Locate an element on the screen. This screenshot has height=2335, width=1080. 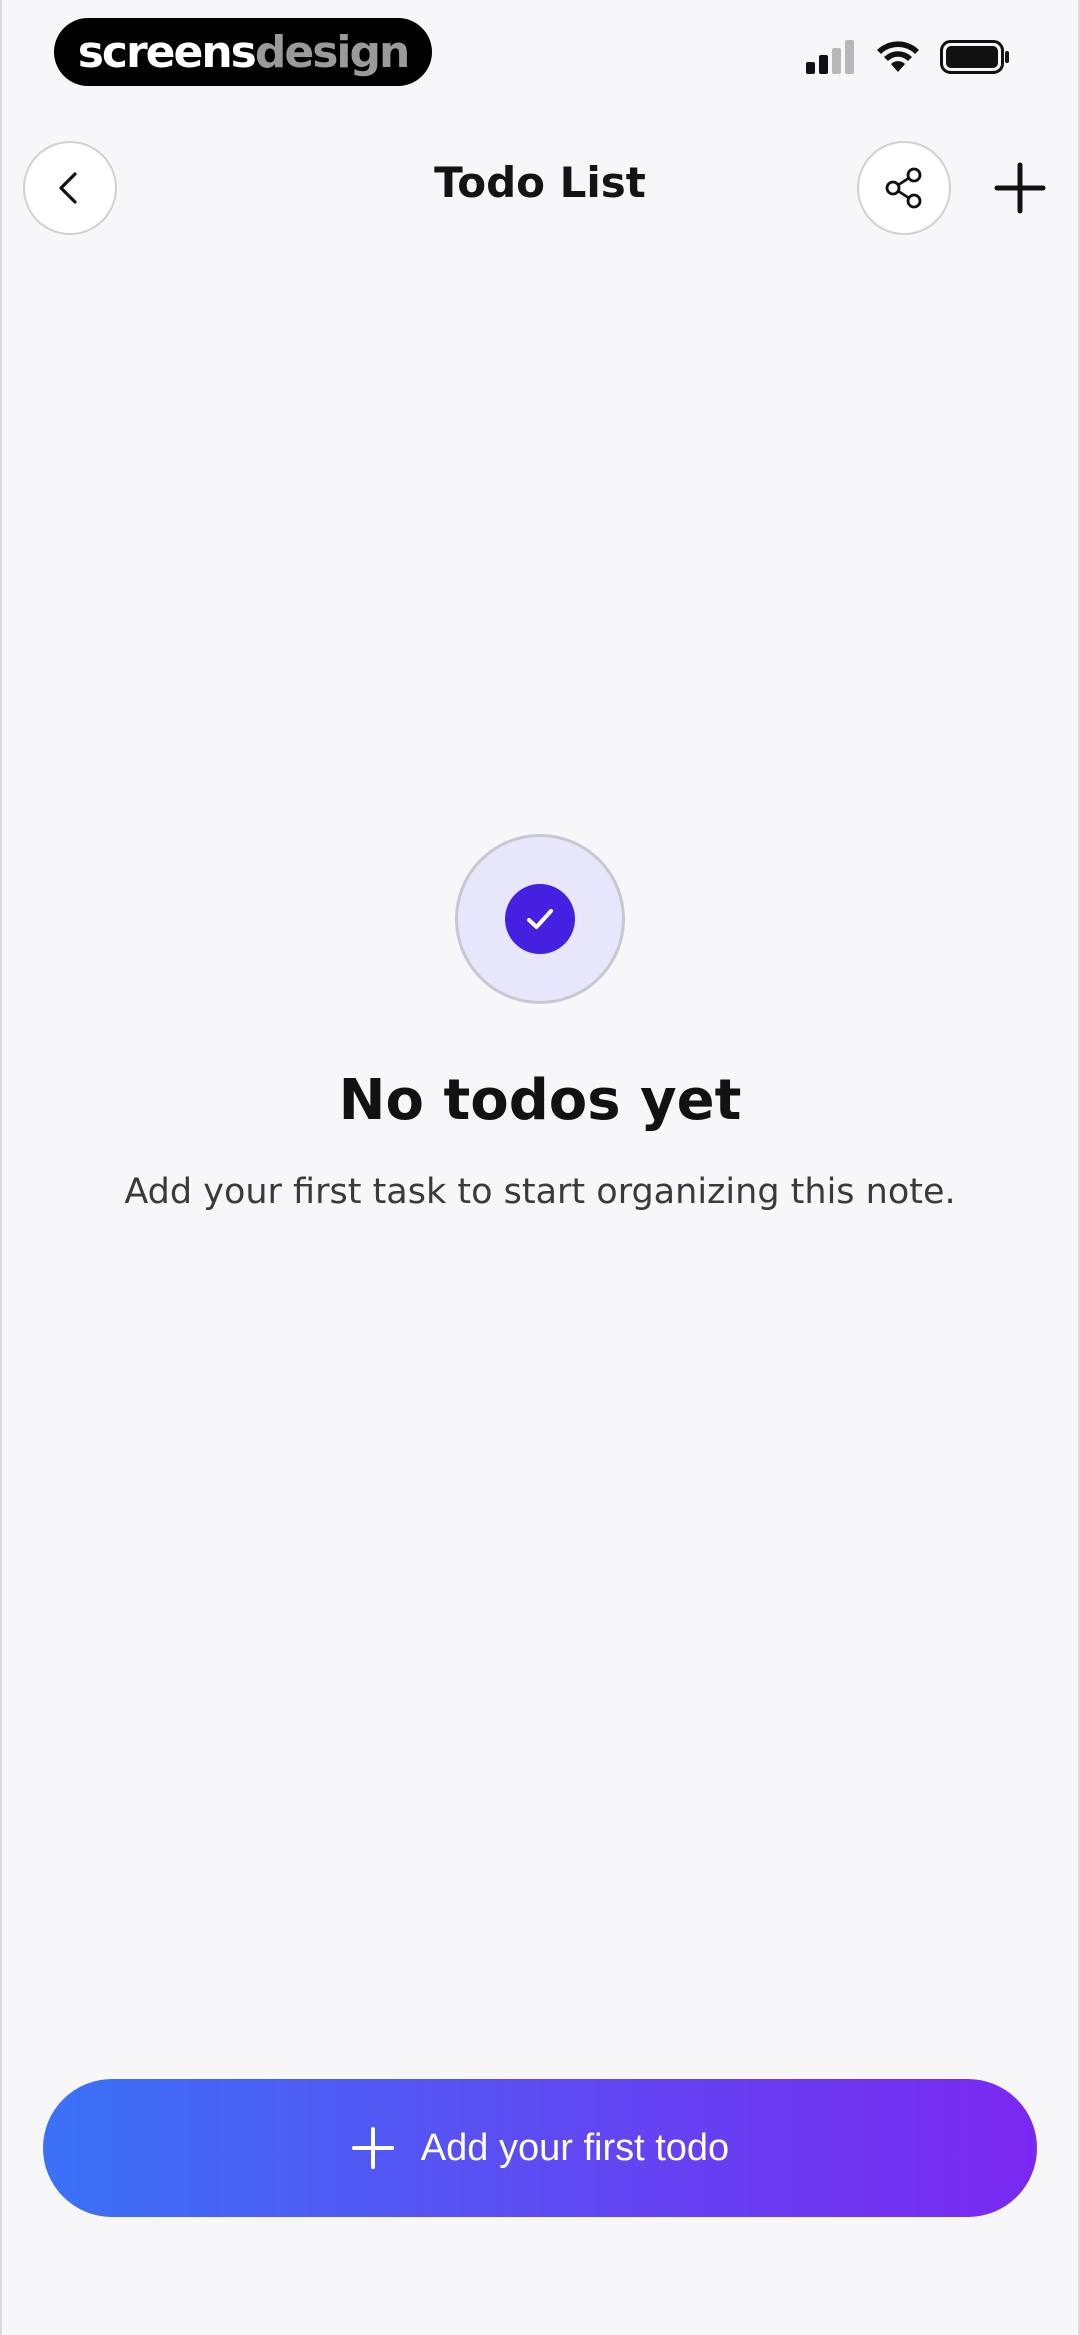
watermark-part2: design is located at coordinates (332, 52).